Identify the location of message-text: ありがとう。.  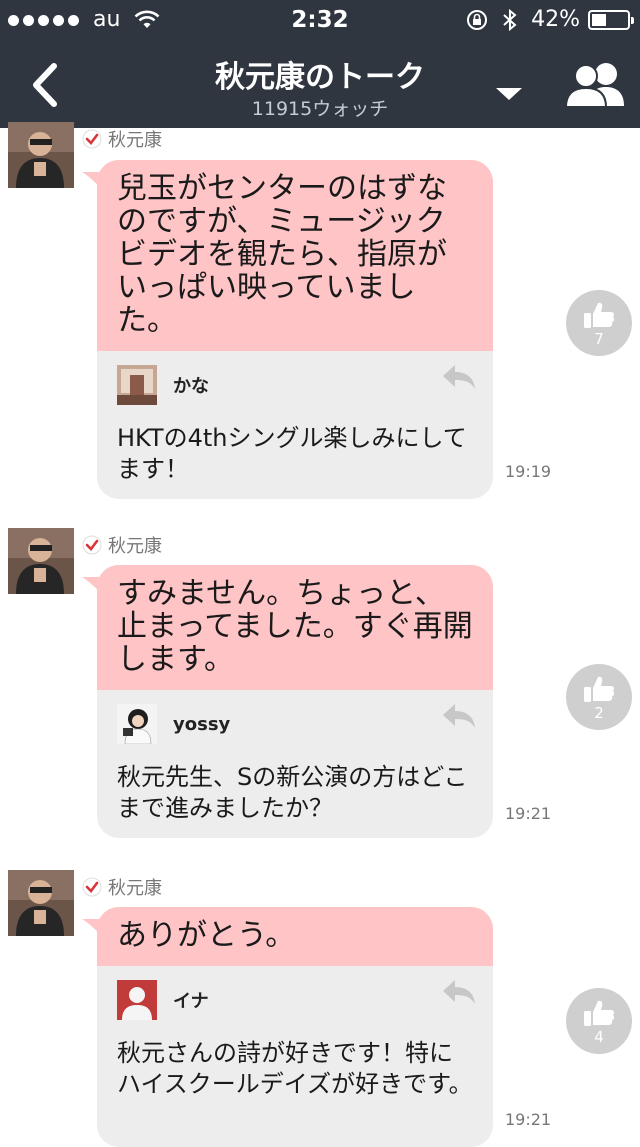
(295, 936).